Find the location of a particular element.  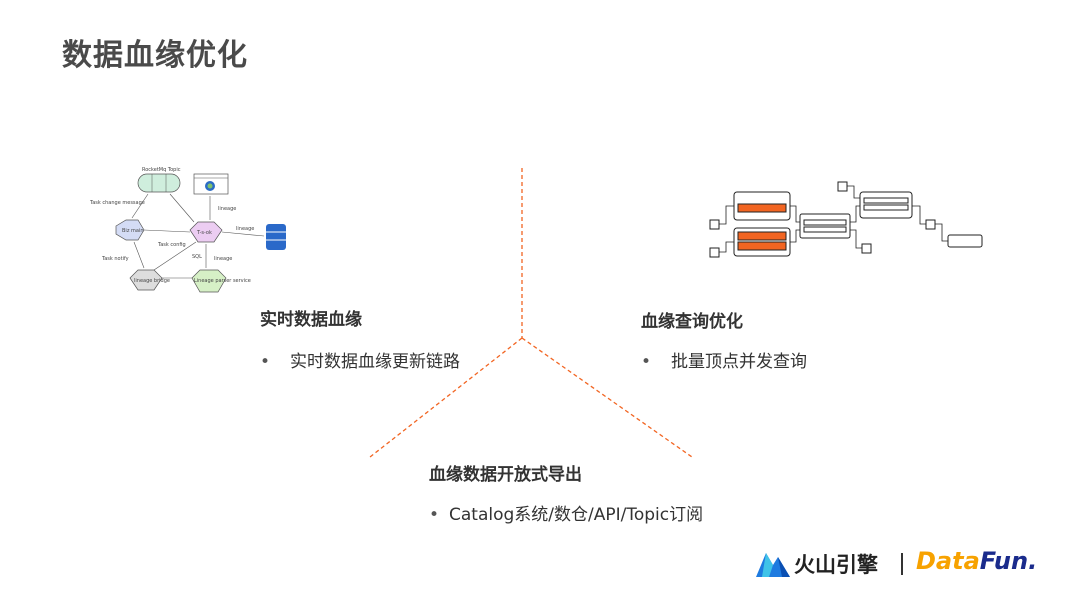

bullet-export: • Catalog系统/数仓/API/Topic订阅 is located at coordinates (566, 512).